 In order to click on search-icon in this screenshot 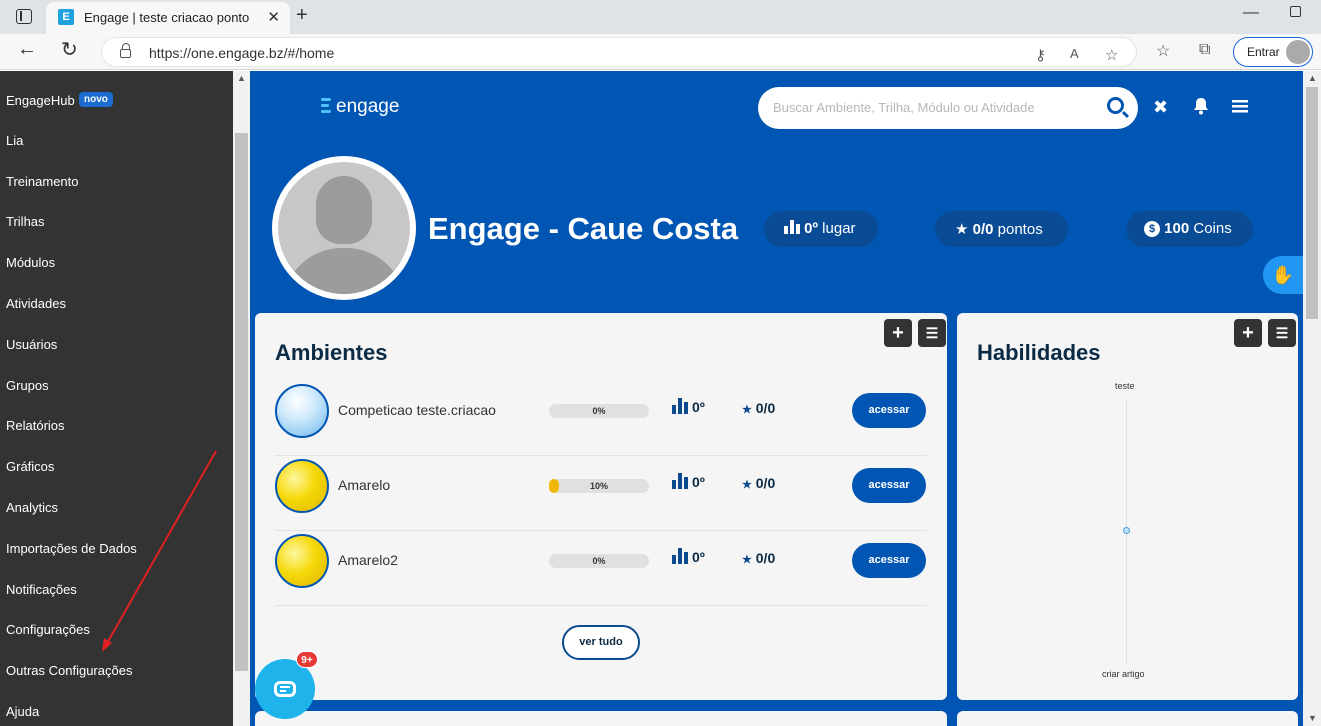, I will do `click(1115, 105)`.